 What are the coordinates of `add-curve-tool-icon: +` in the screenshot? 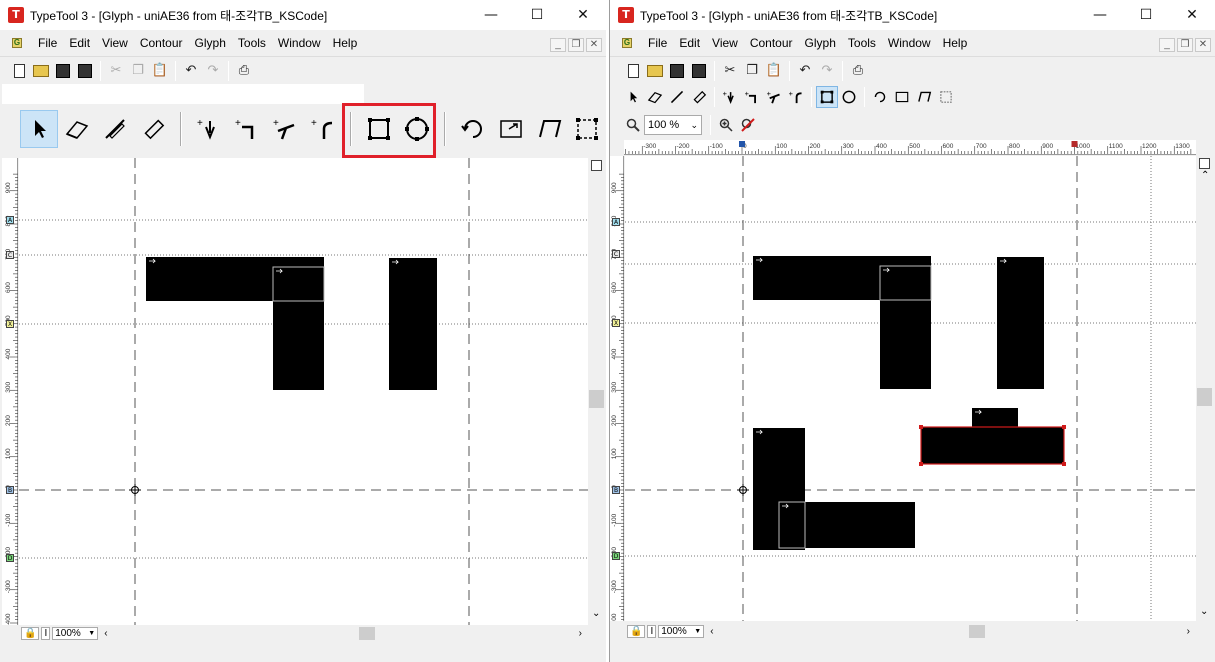 It's located at (796, 97).